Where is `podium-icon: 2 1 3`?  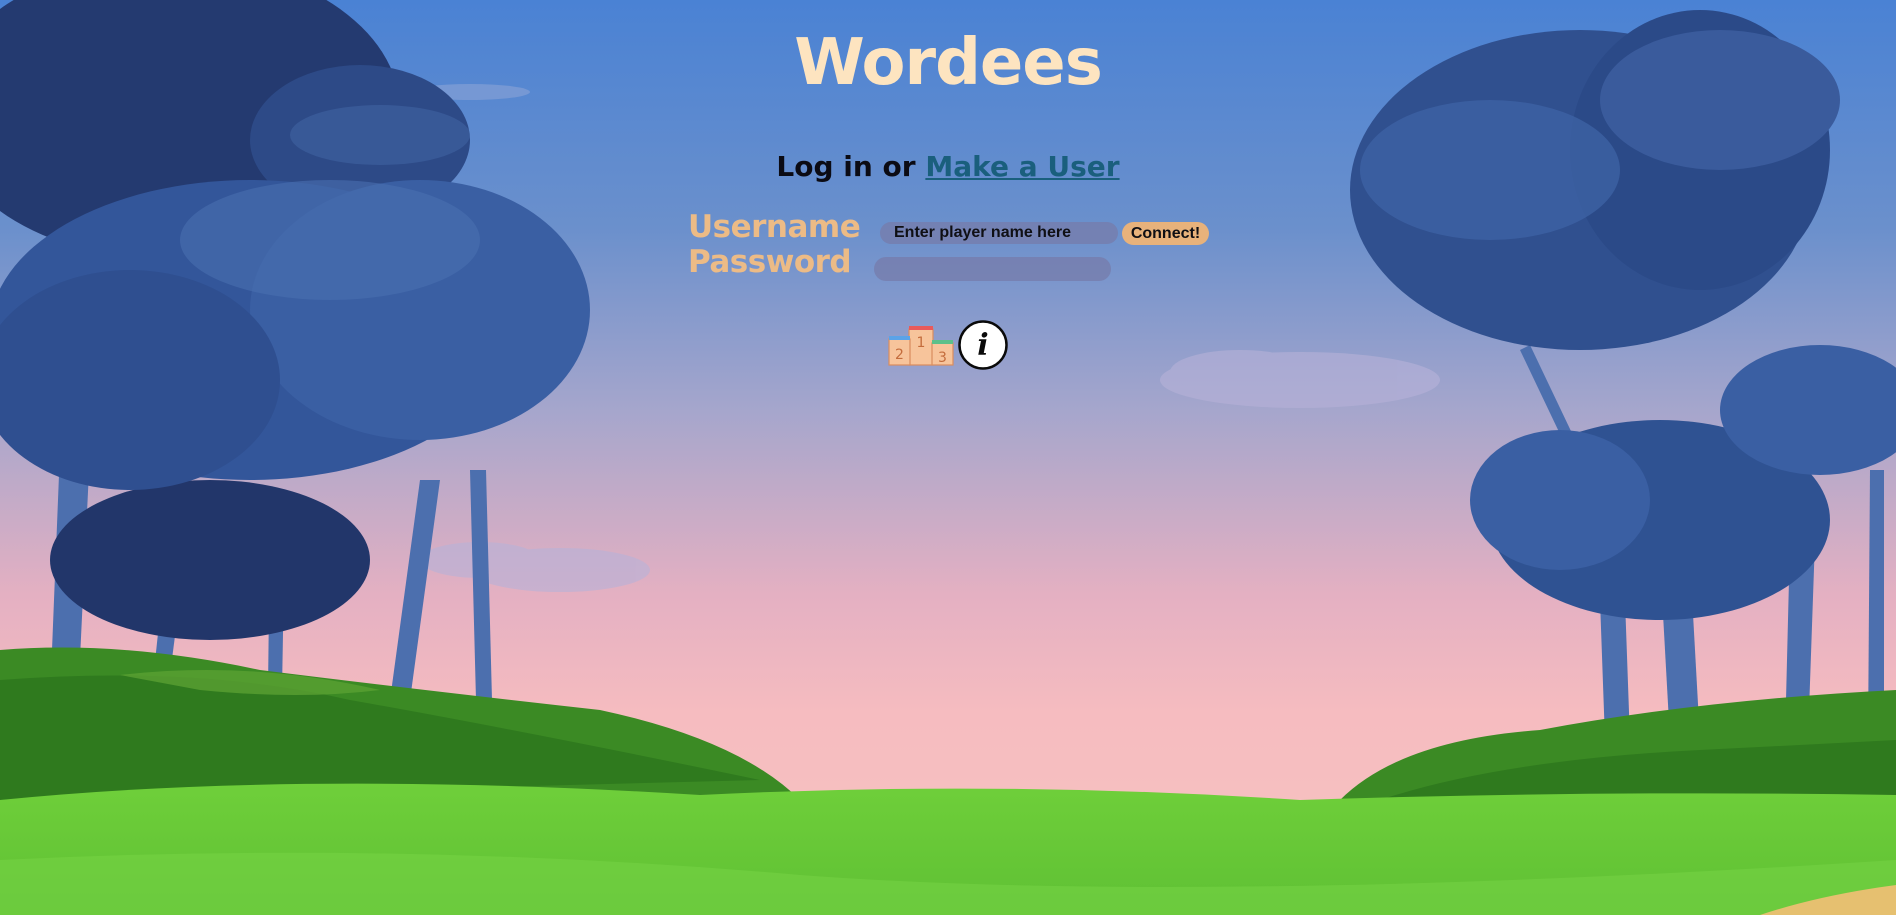
podium-icon: 2 1 3 is located at coordinates (921, 346).